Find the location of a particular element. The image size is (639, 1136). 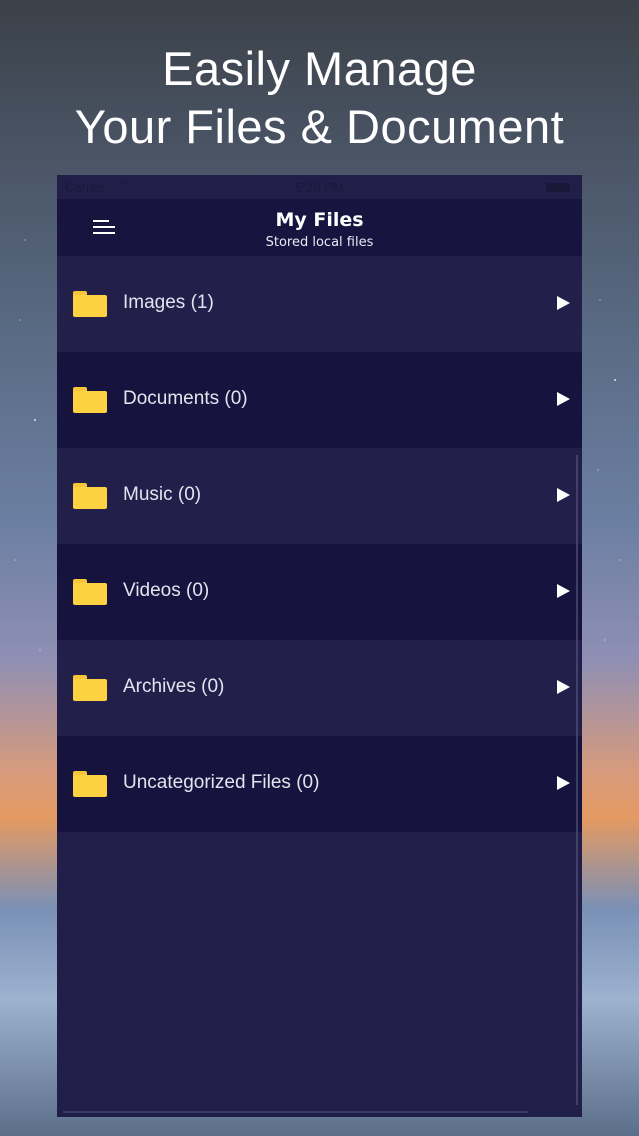

folder-row-archives: Archives (0) is located at coordinates (319, 688).